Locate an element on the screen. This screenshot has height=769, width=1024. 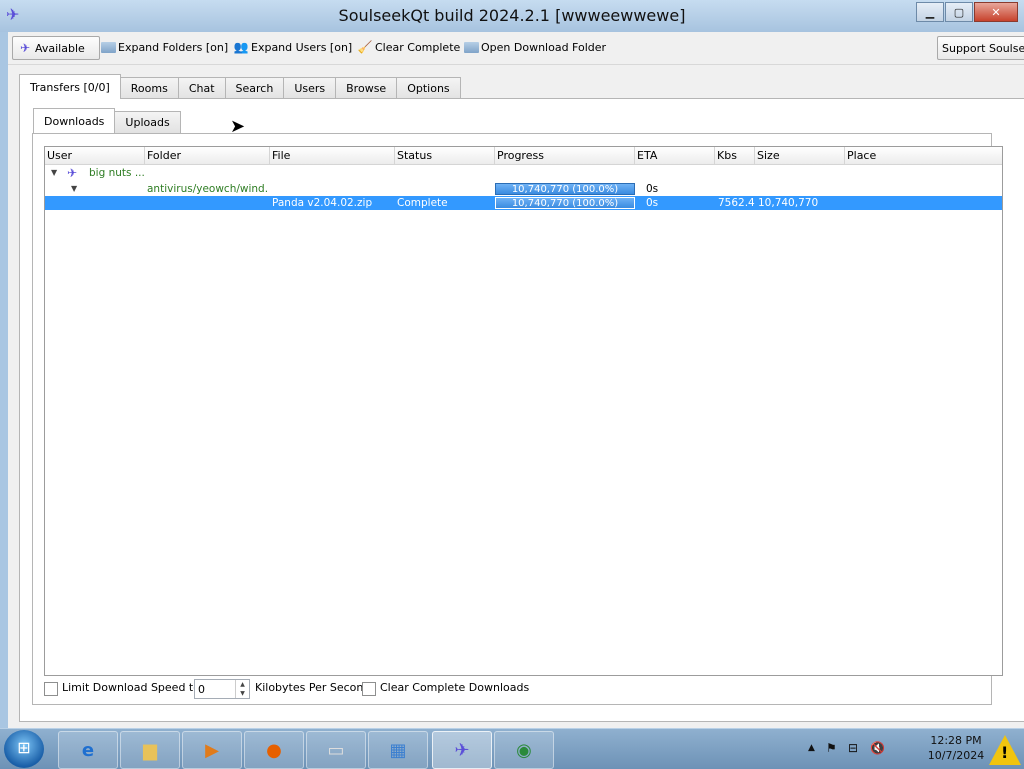
mouse-cursor-icon: ➤ is located at coordinates (238, 126).